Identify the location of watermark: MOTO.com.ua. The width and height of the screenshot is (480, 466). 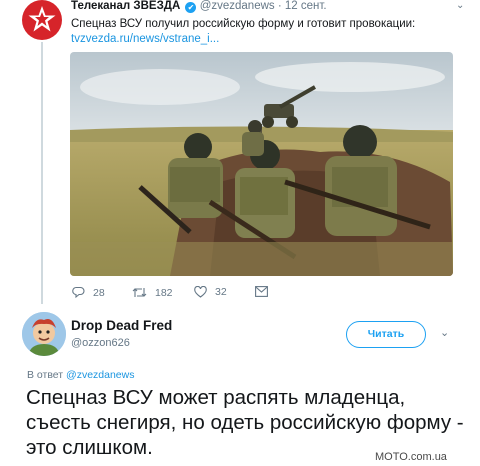
(411, 457).